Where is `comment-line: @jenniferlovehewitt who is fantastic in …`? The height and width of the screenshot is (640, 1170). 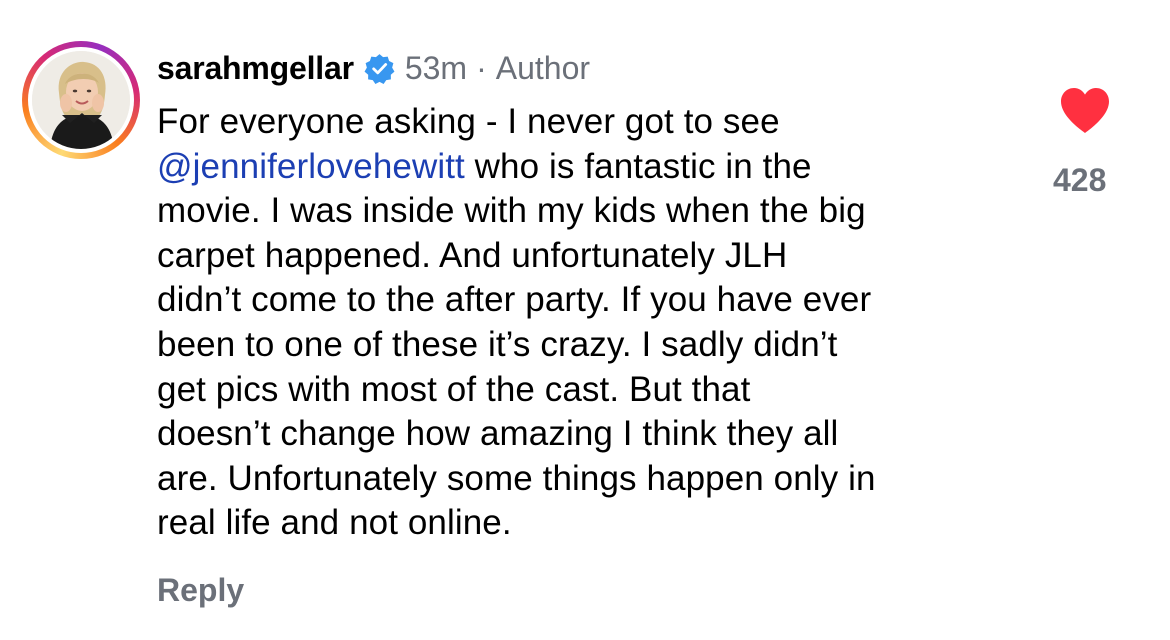
comment-line: @jenniferlovehewitt who is fantastic in … is located at coordinates (597, 167).